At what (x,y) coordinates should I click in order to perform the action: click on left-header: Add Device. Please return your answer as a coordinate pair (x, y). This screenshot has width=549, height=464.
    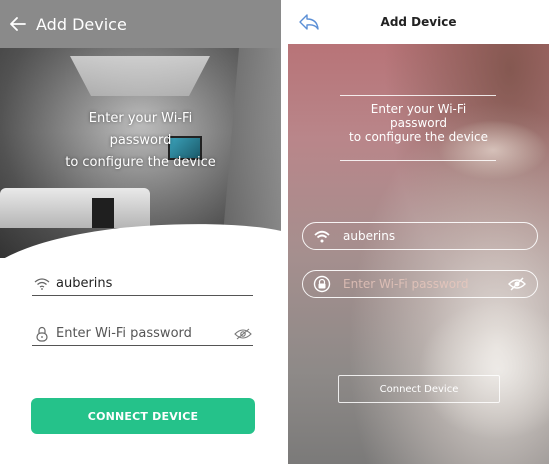
    Looking at the image, I should click on (140, 24).